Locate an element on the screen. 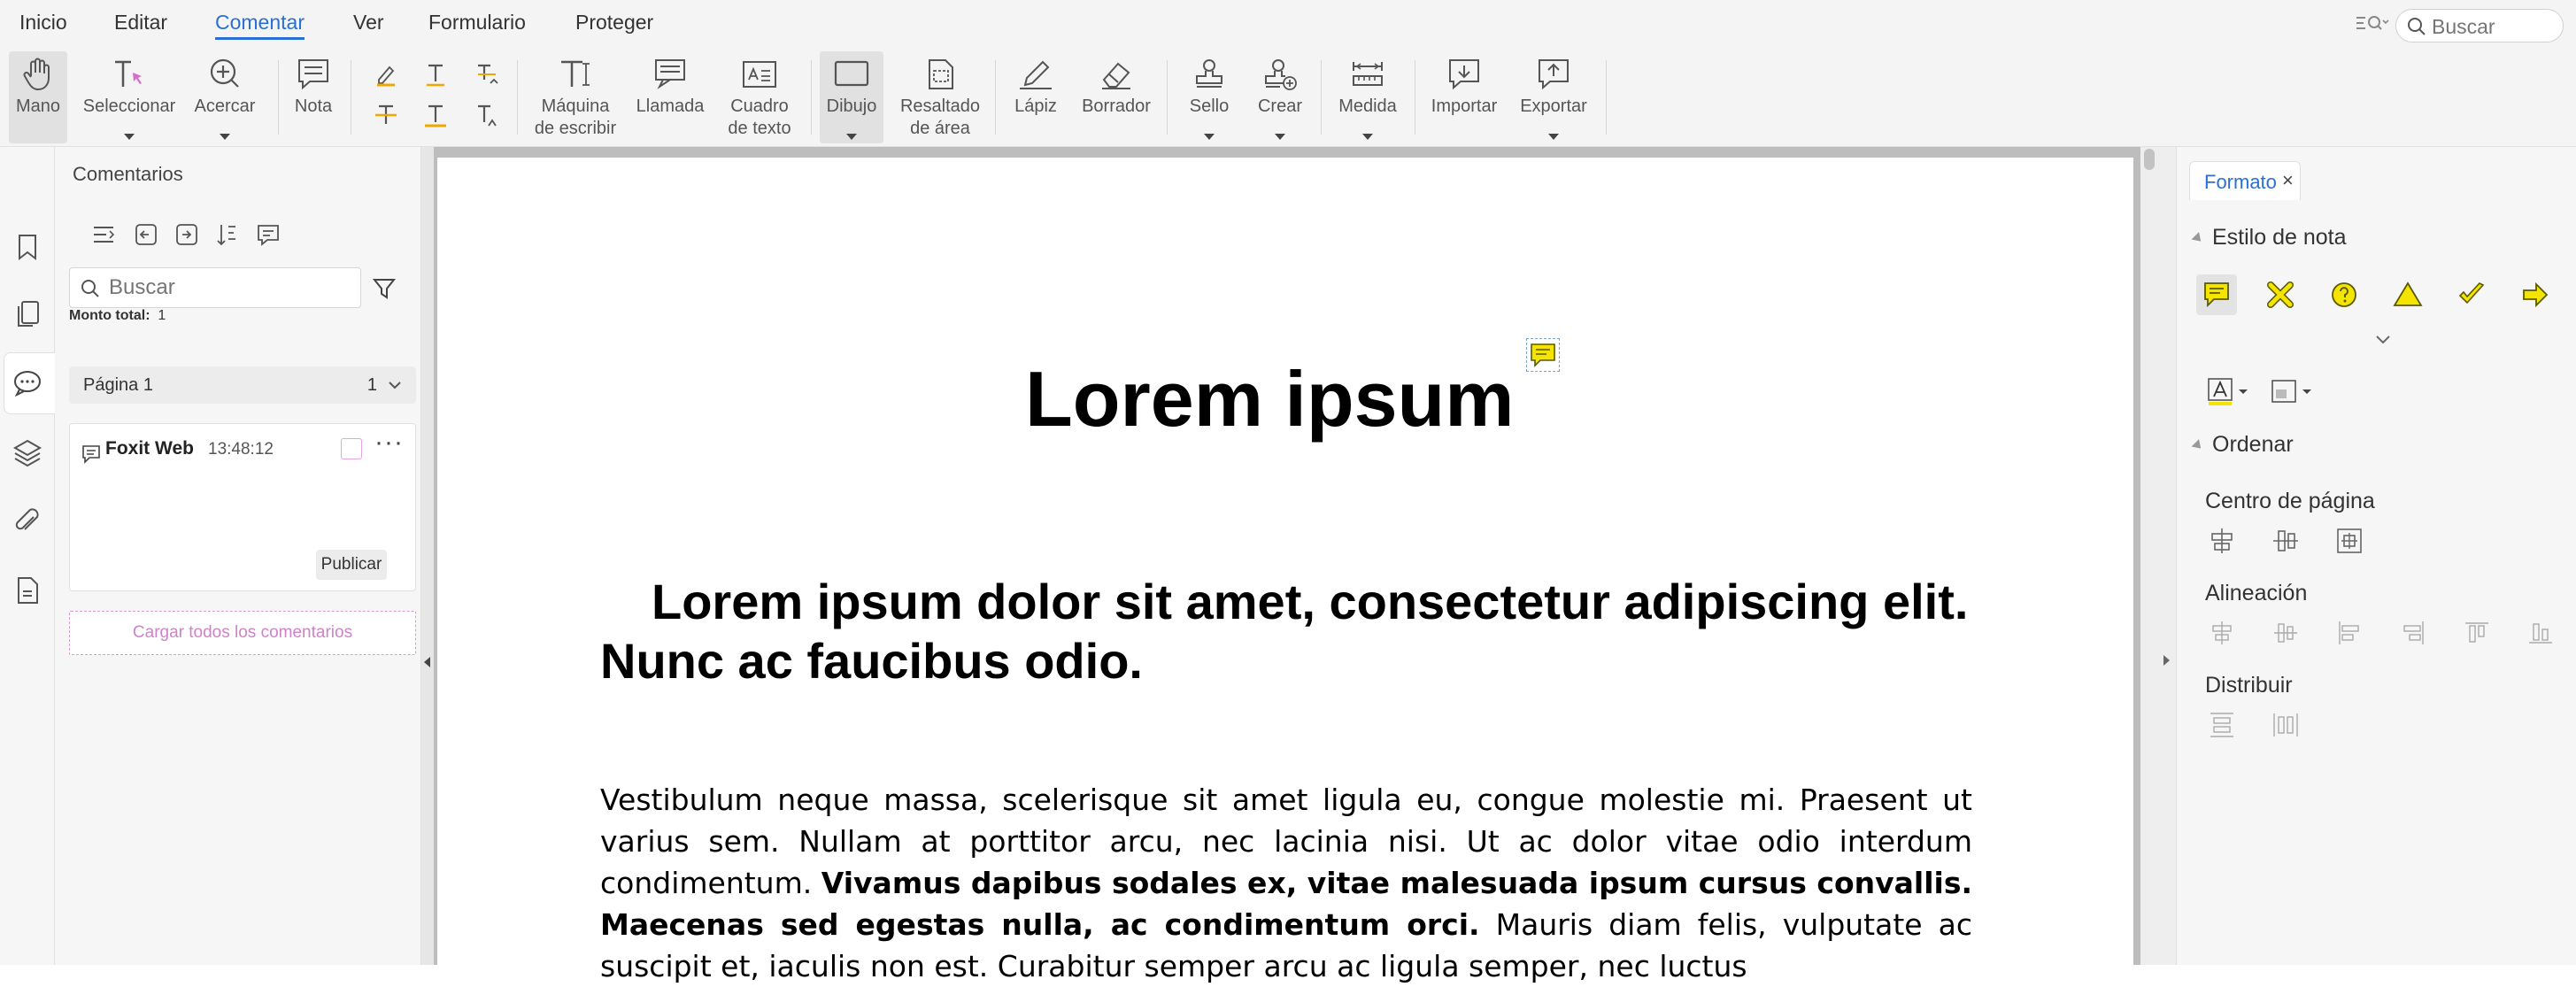  publish-button: Publicar is located at coordinates (351, 565).